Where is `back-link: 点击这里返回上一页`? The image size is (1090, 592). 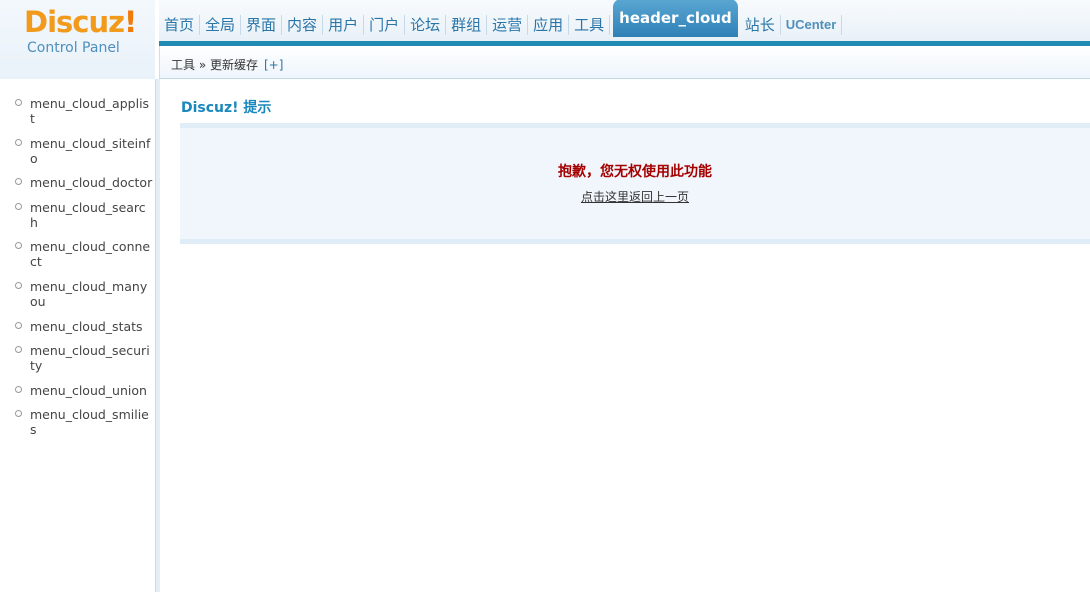 back-link: 点击这里返回上一页 is located at coordinates (635, 197).